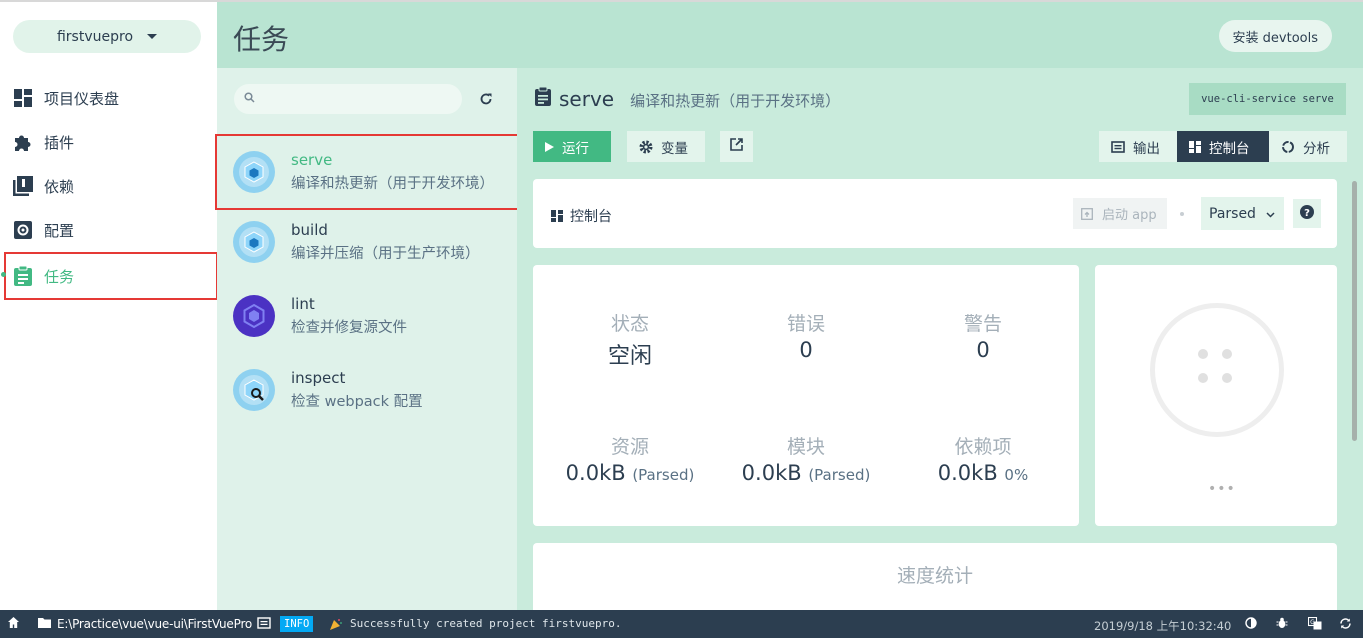  I want to click on message-icon, so click(1118, 146).